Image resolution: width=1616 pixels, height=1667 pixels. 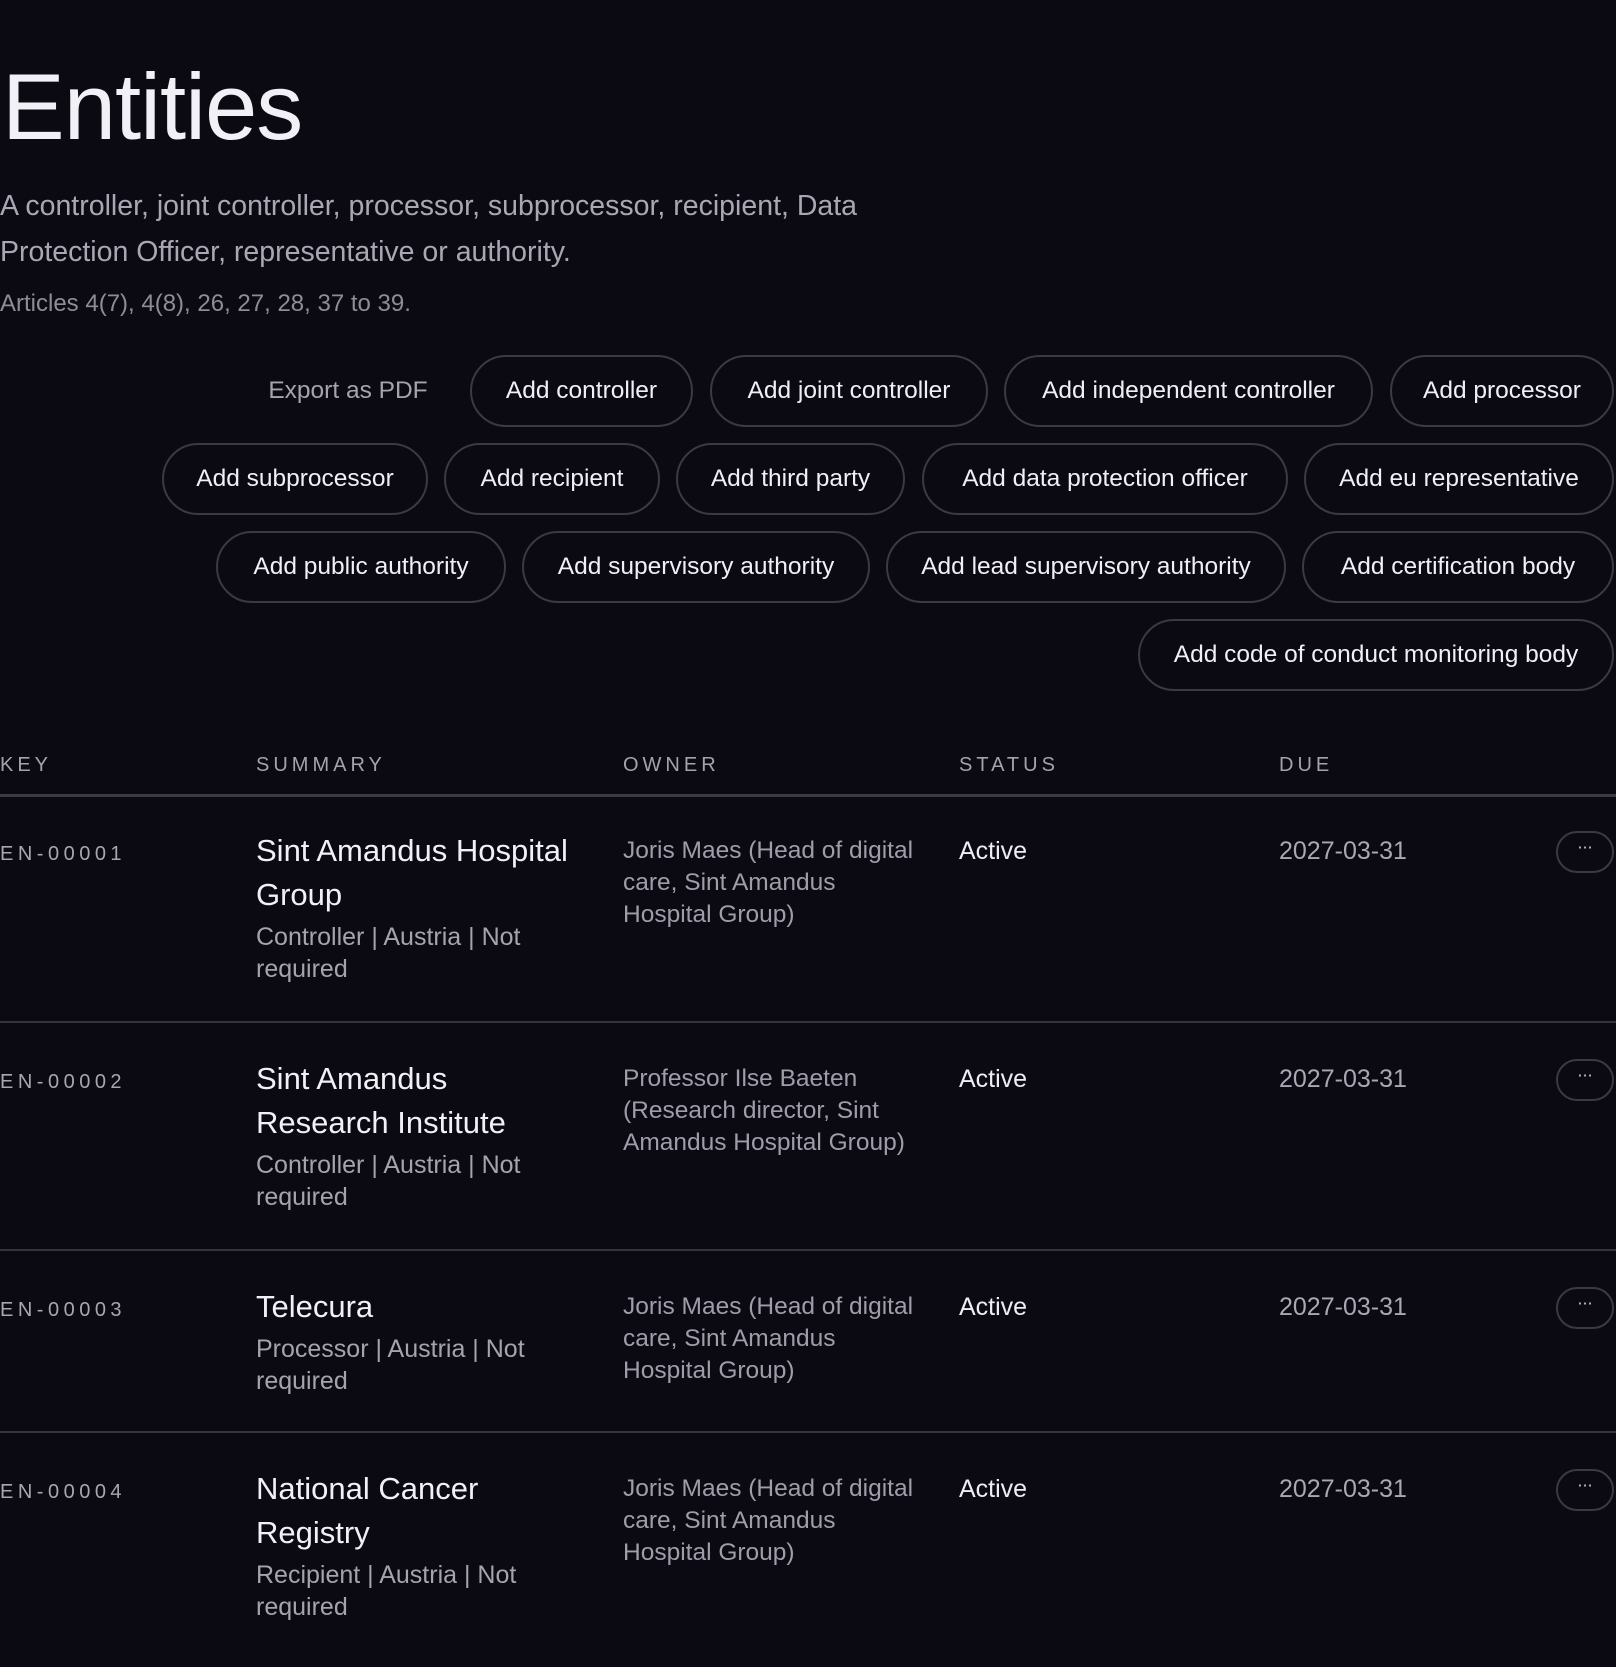 I want to click on entity-meta: Processor | Austria | Not required, so click(x=390, y=1365).